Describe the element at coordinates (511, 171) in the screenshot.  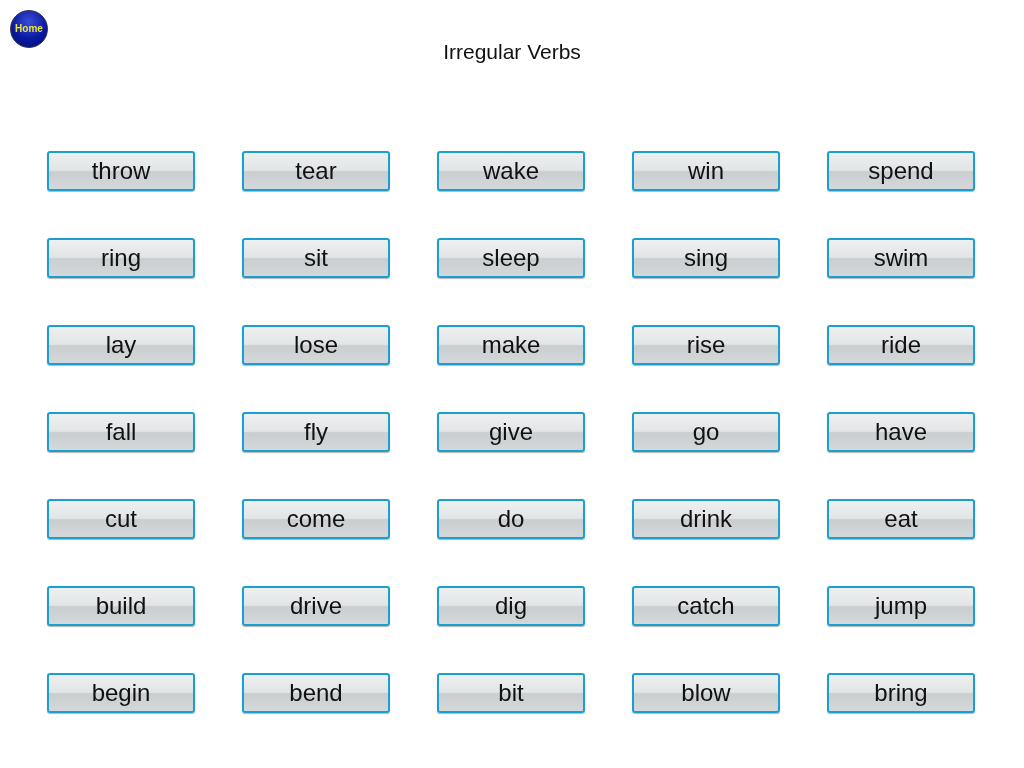
I see `verb-button: wake` at that location.